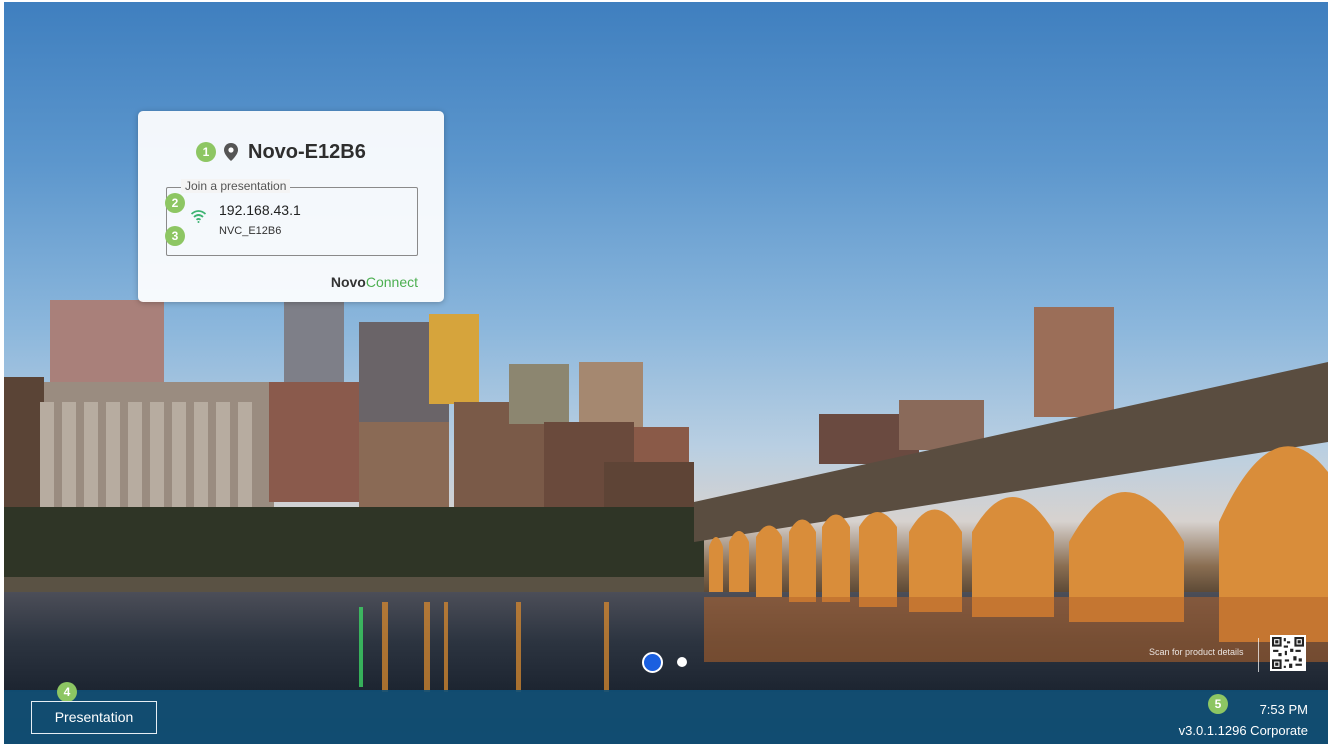 This screenshot has width=1332, height=744. Describe the element at coordinates (1243, 730) in the screenshot. I see `version-info: v3.0.1.1296 Corporate` at that location.